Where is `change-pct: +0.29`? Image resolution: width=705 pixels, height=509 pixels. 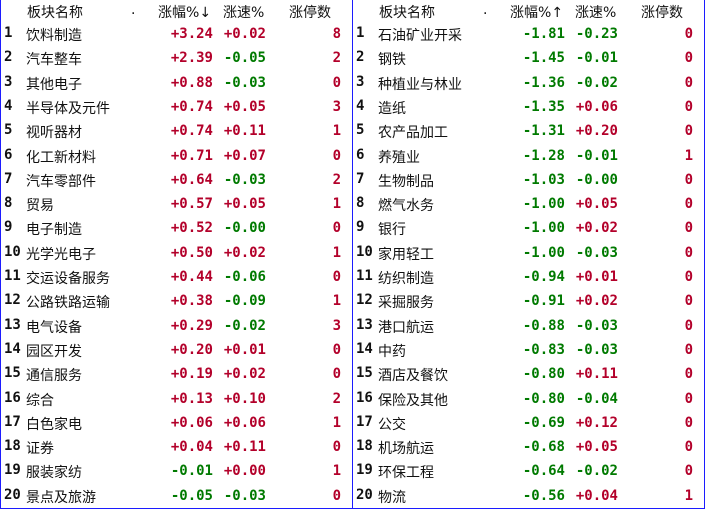 change-pct: +0.29 is located at coordinates (191, 325).